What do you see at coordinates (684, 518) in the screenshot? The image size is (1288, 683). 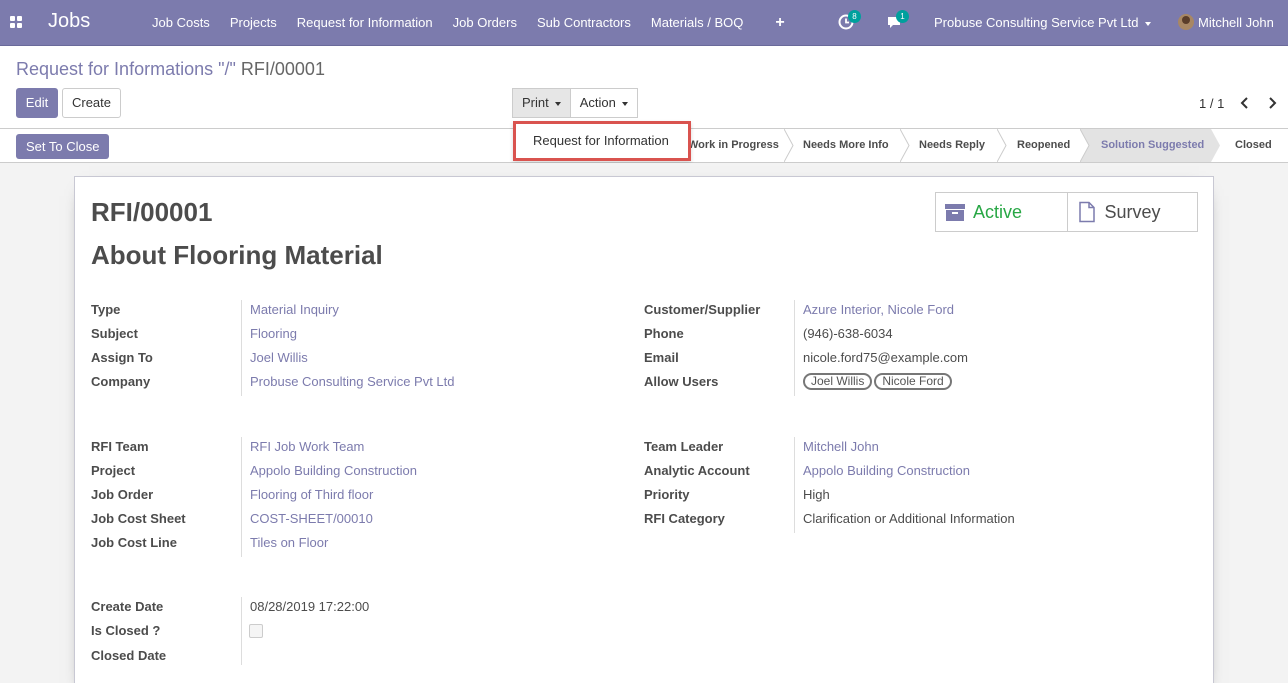 I see `rfi-category-label: RFI Category` at bounding box center [684, 518].